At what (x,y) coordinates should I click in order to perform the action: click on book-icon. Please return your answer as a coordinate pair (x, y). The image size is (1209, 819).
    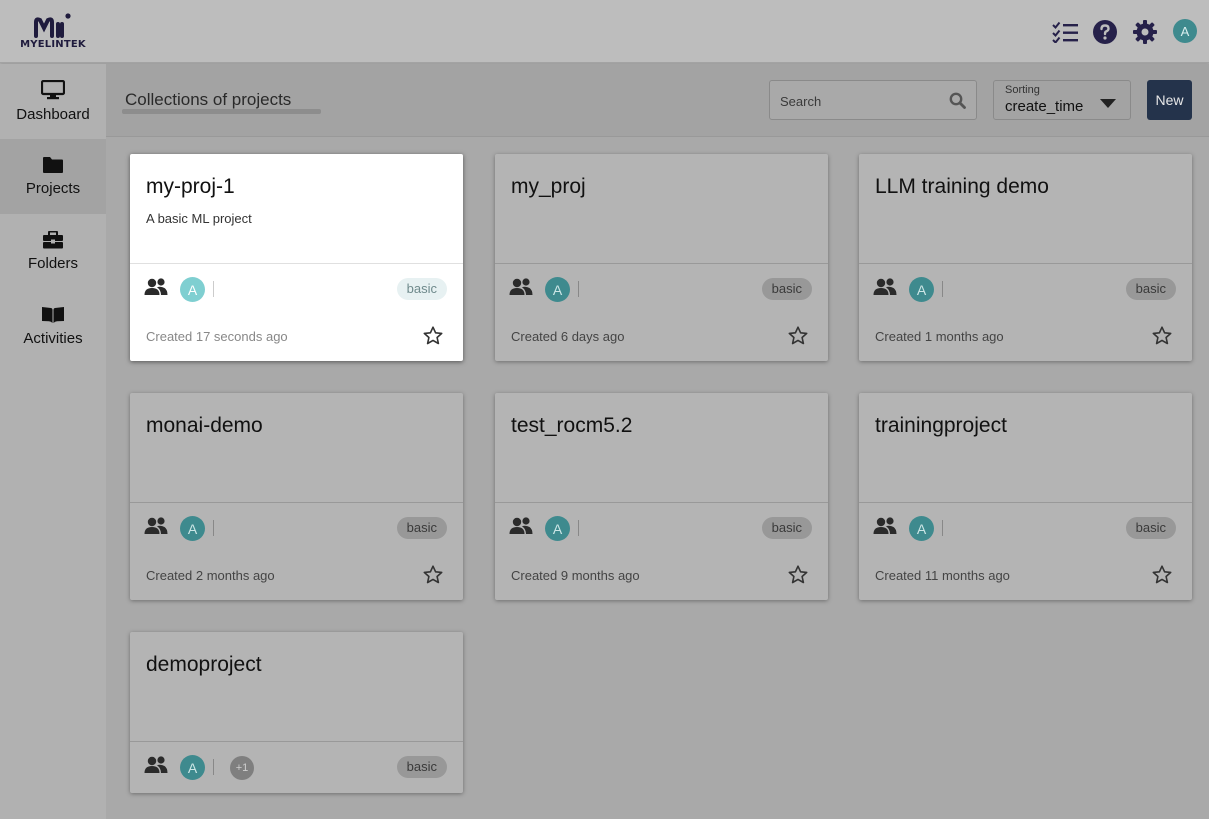
    Looking at the image, I should click on (53, 315).